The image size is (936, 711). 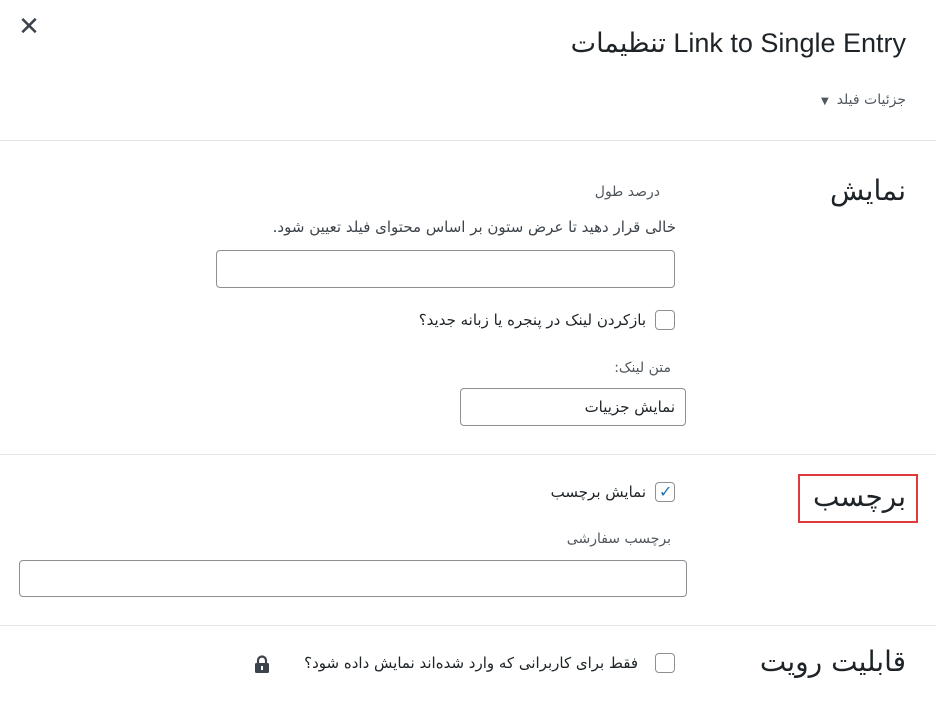 I want to click on lock-icon, so click(x=262, y=664).